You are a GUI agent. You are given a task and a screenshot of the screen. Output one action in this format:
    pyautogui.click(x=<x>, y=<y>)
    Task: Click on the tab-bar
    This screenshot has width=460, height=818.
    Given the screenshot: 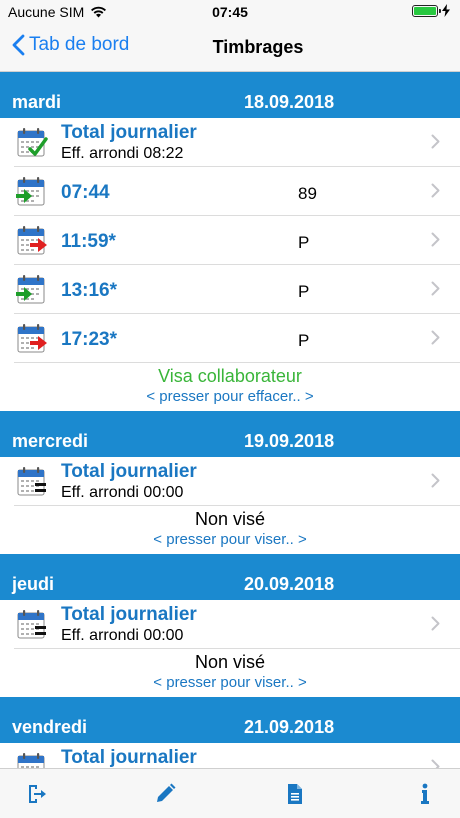 What is the action you would take?
    pyautogui.click(x=230, y=793)
    